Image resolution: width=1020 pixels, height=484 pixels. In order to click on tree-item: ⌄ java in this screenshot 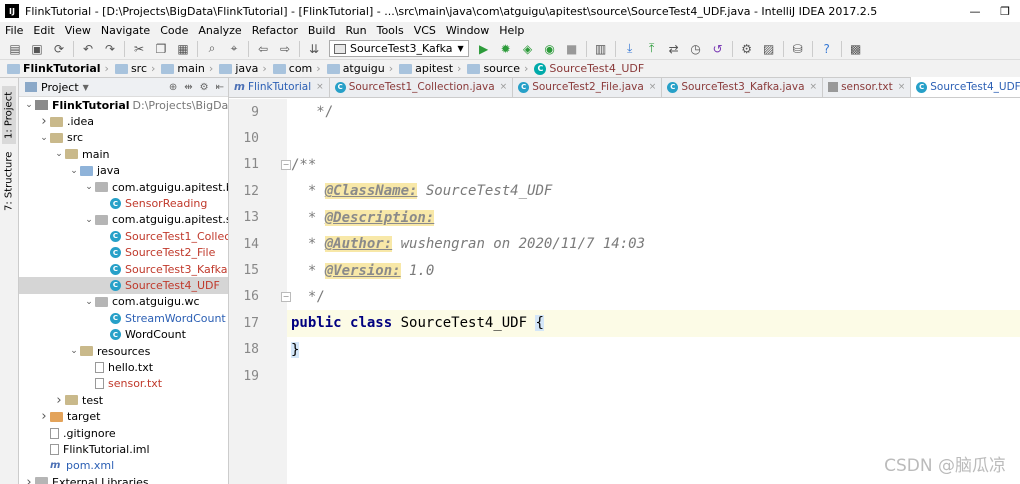, I will do `click(123, 171)`.